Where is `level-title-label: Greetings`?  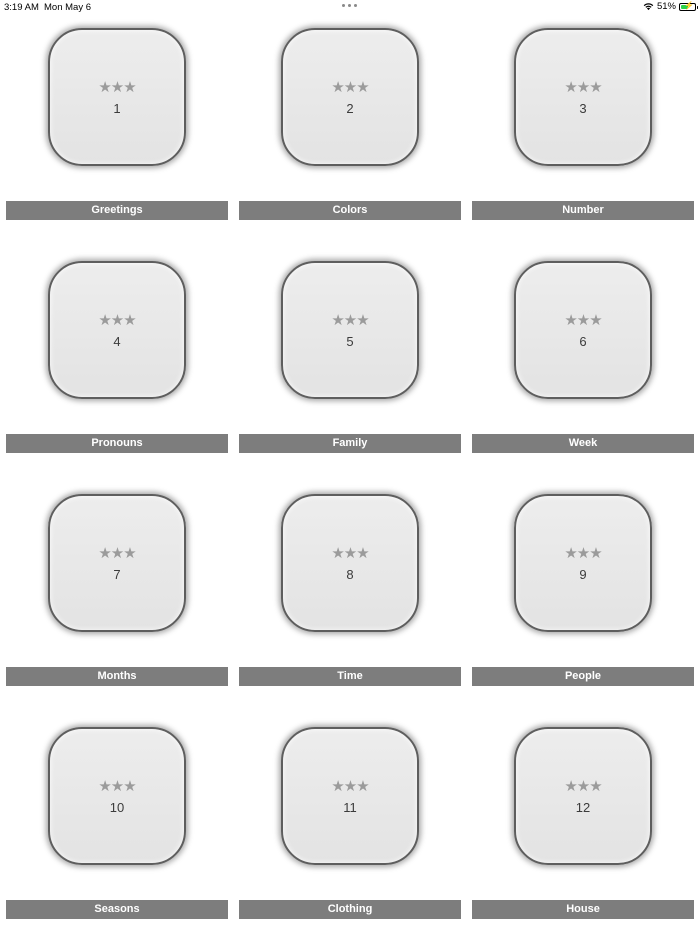 level-title-label: Greetings is located at coordinates (117, 210).